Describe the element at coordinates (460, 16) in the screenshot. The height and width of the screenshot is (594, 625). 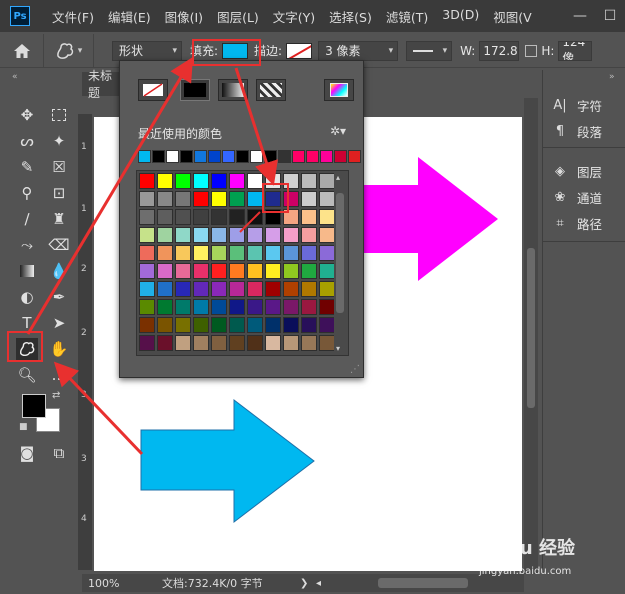
I see `menu-item: 3D(D)` at that location.